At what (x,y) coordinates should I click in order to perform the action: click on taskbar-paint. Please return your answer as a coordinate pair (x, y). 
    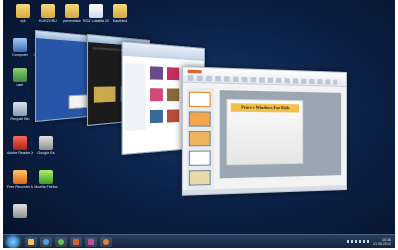
    Looking at the image, I should click on (91, 242).